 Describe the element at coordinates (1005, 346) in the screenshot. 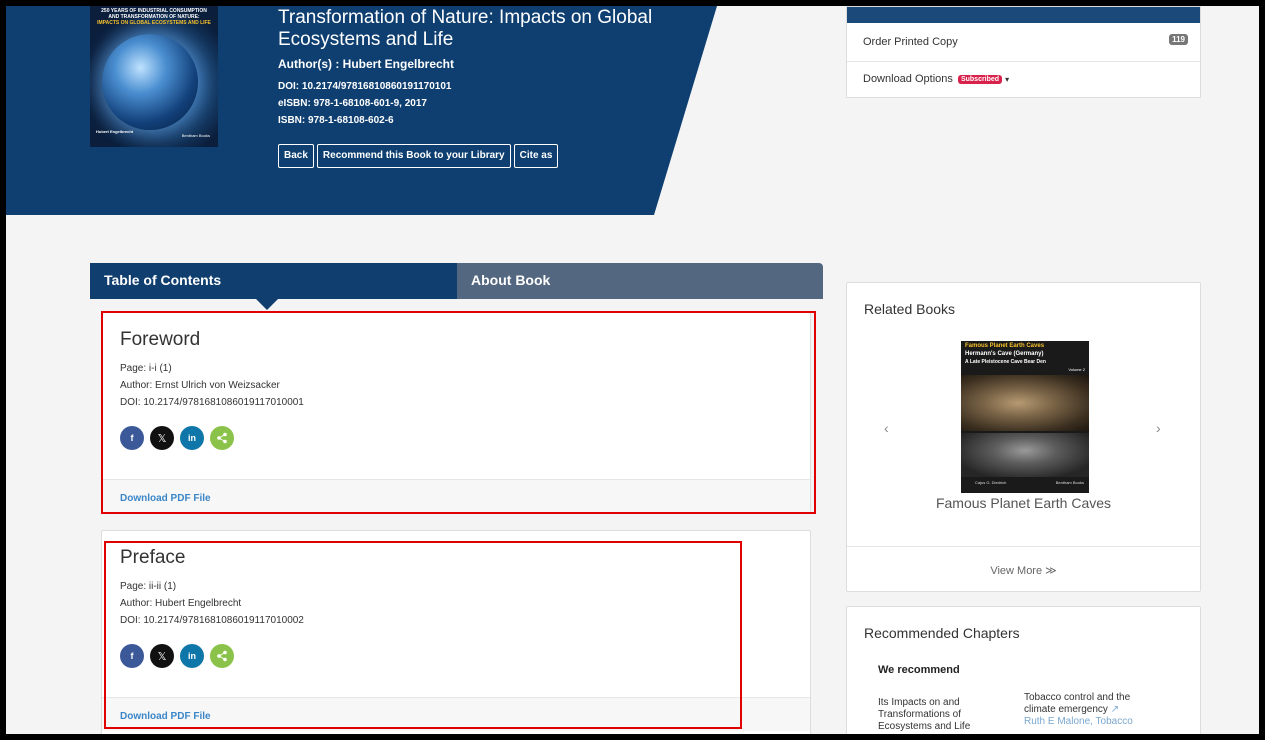

I see `cover-series: Famous Planet Earth Caves` at that location.